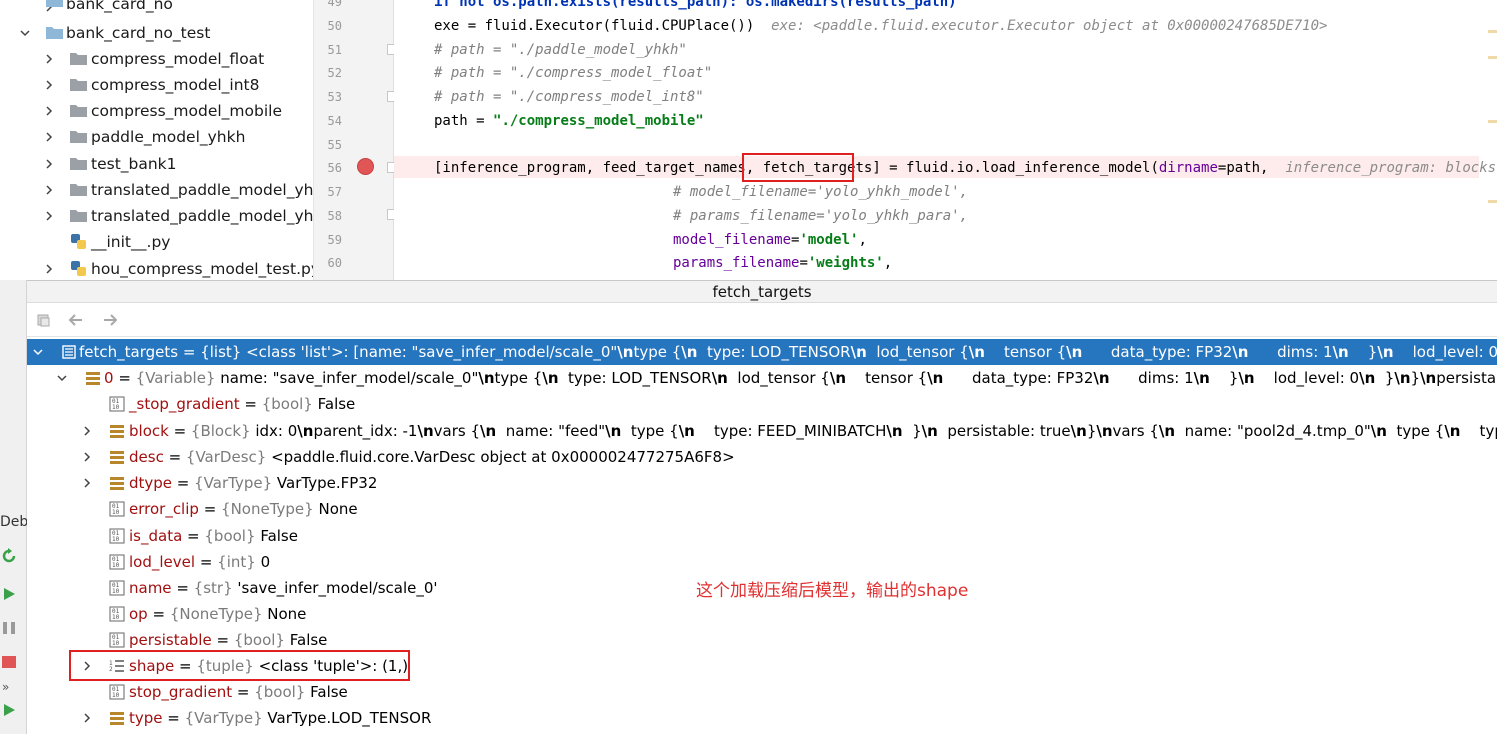 Image resolution: width=1497 pixels, height=734 pixels. I want to click on tree-item-label: bank_card_no, so click(119, 6).